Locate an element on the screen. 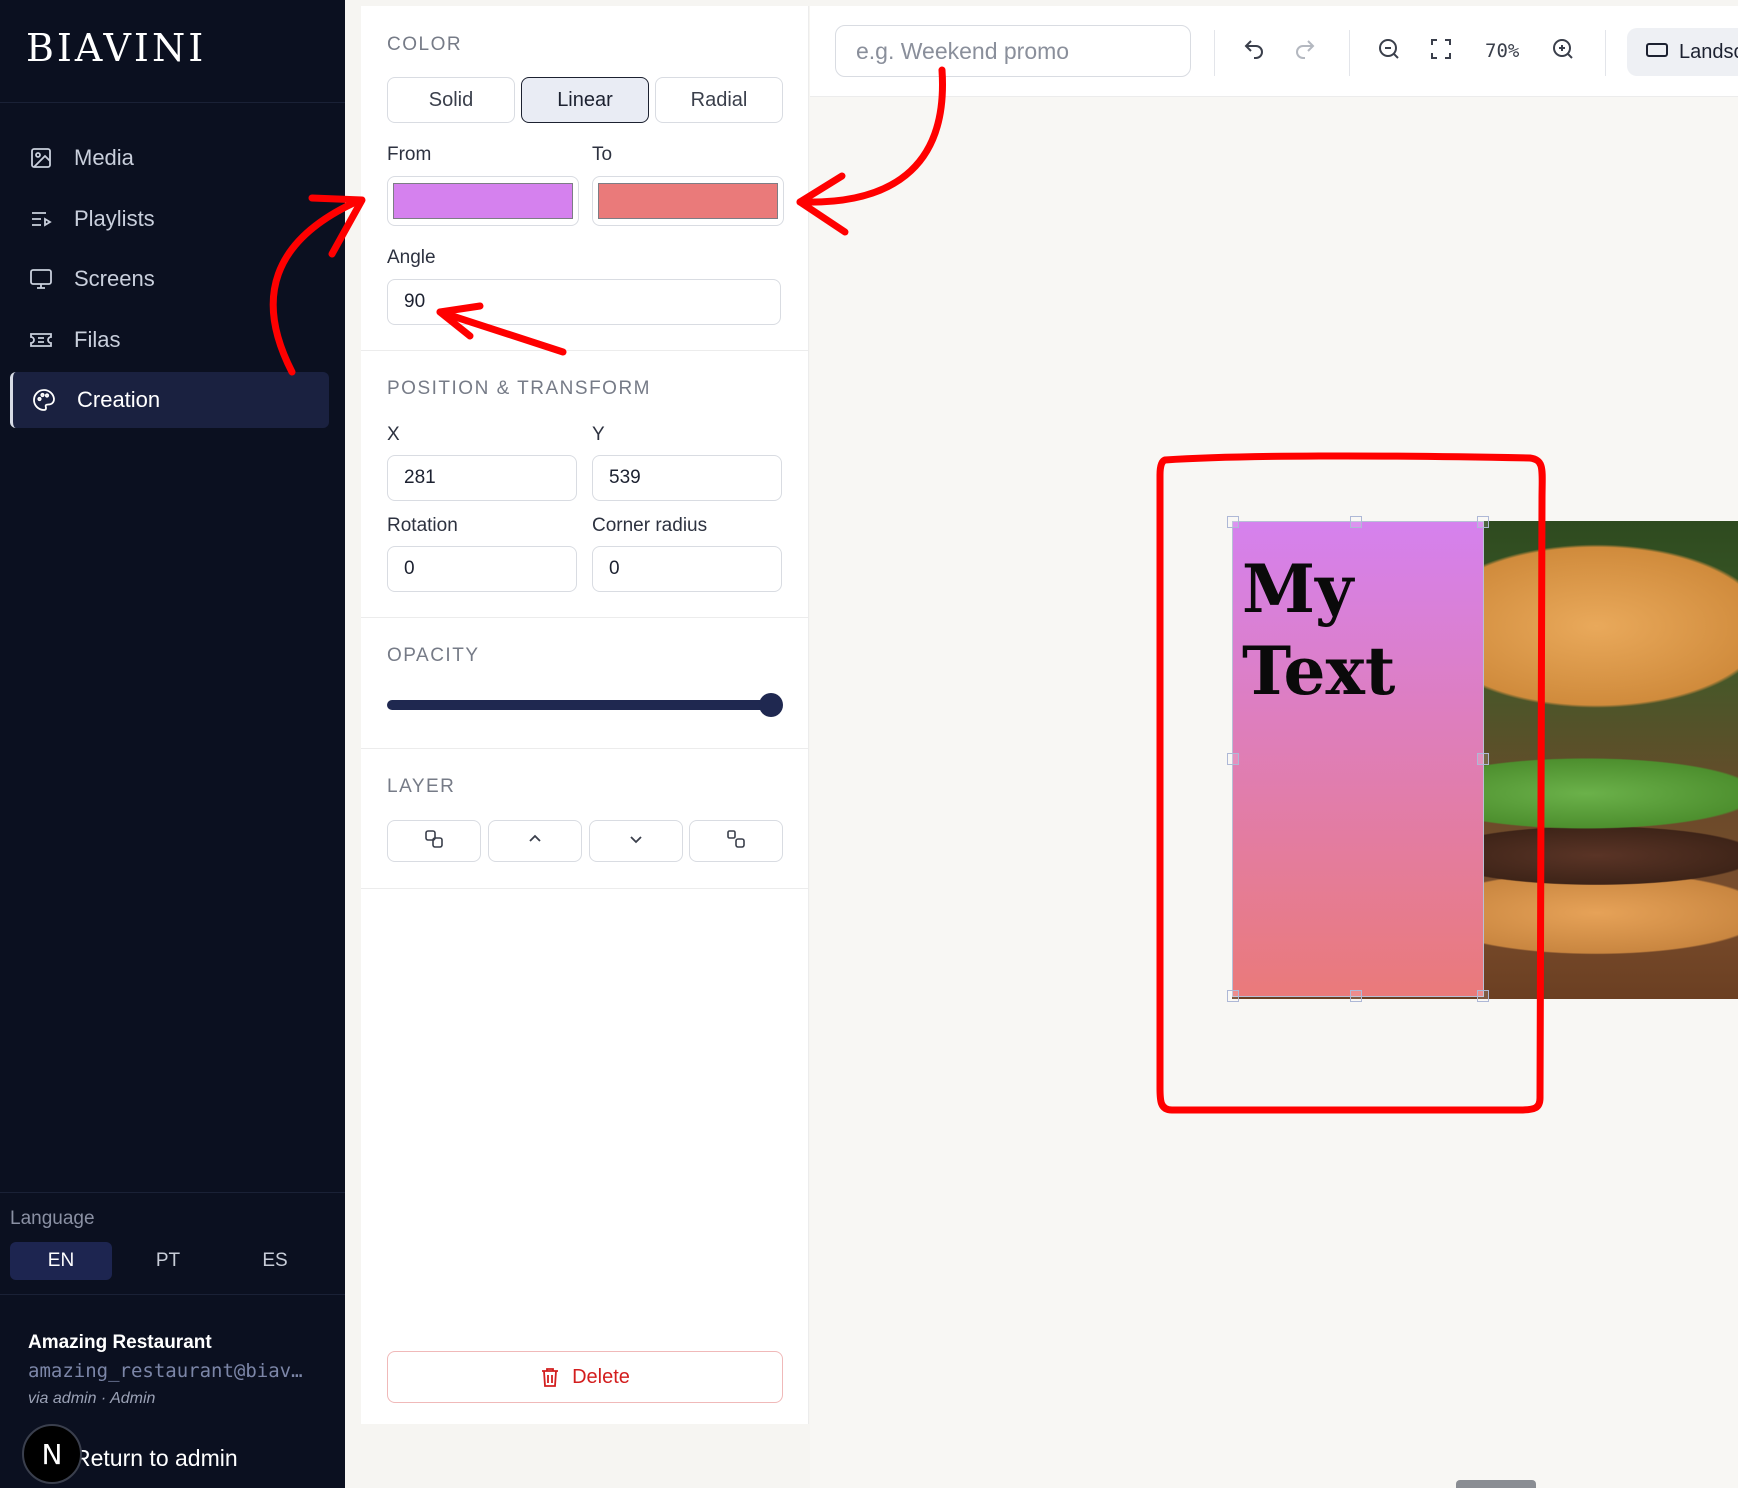 This screenshot has width=1738, height=1488. layer-section-title: LAYER is located at coordinates (421, 786).